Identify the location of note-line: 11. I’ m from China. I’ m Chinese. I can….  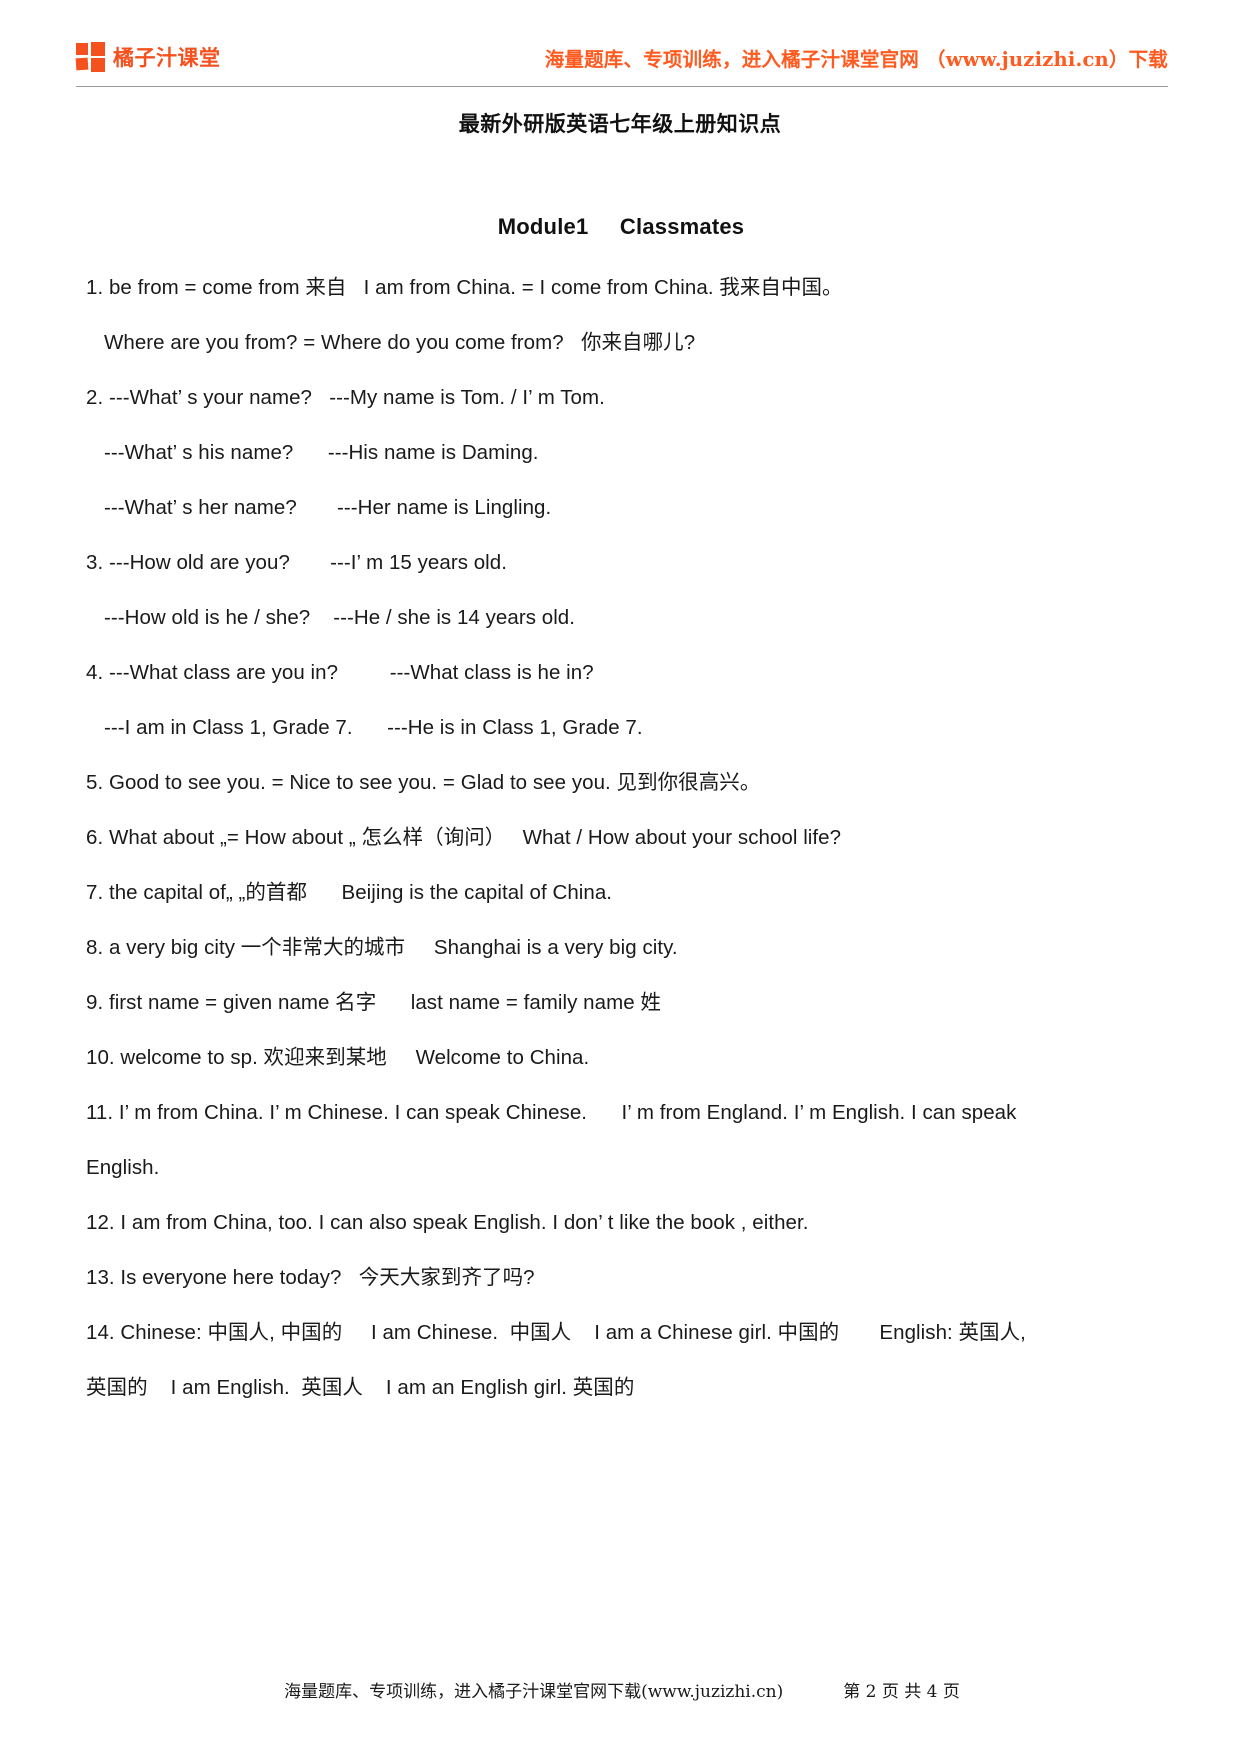
(551, 1112).